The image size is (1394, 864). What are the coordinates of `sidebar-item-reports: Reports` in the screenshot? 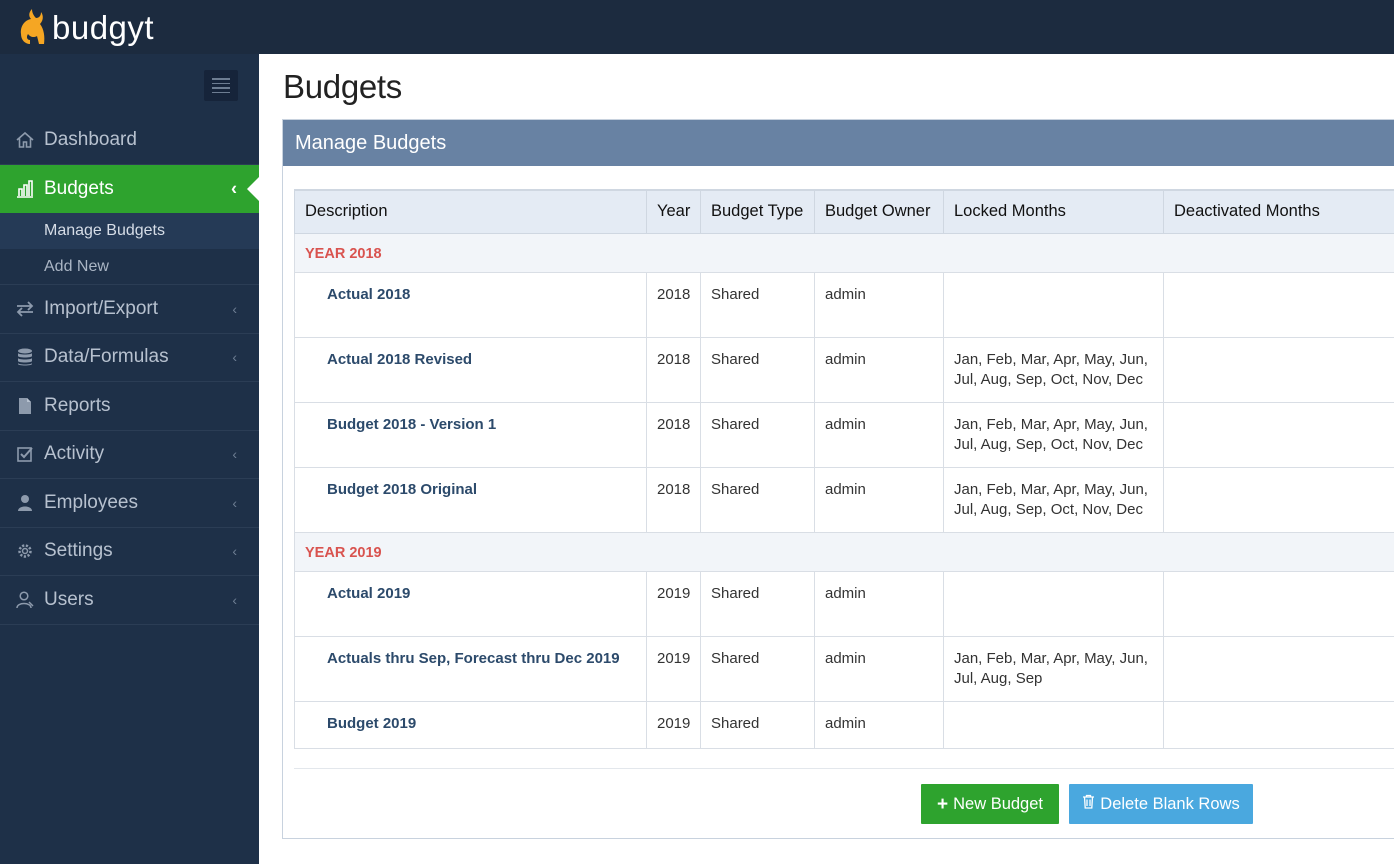 It's located at (129, 406).